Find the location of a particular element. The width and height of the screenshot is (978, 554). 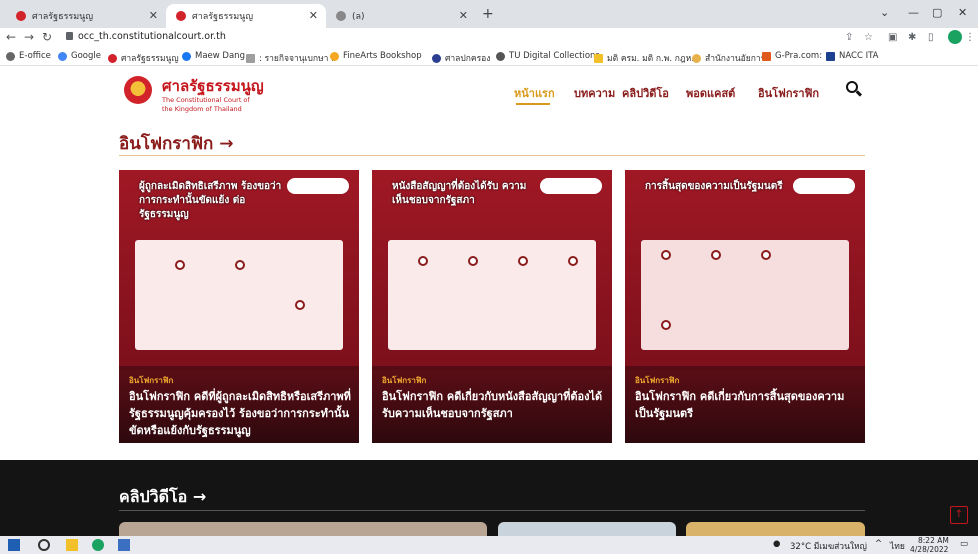

bookmark-label: G-Pra.com: is located at coordinates (799, 56).